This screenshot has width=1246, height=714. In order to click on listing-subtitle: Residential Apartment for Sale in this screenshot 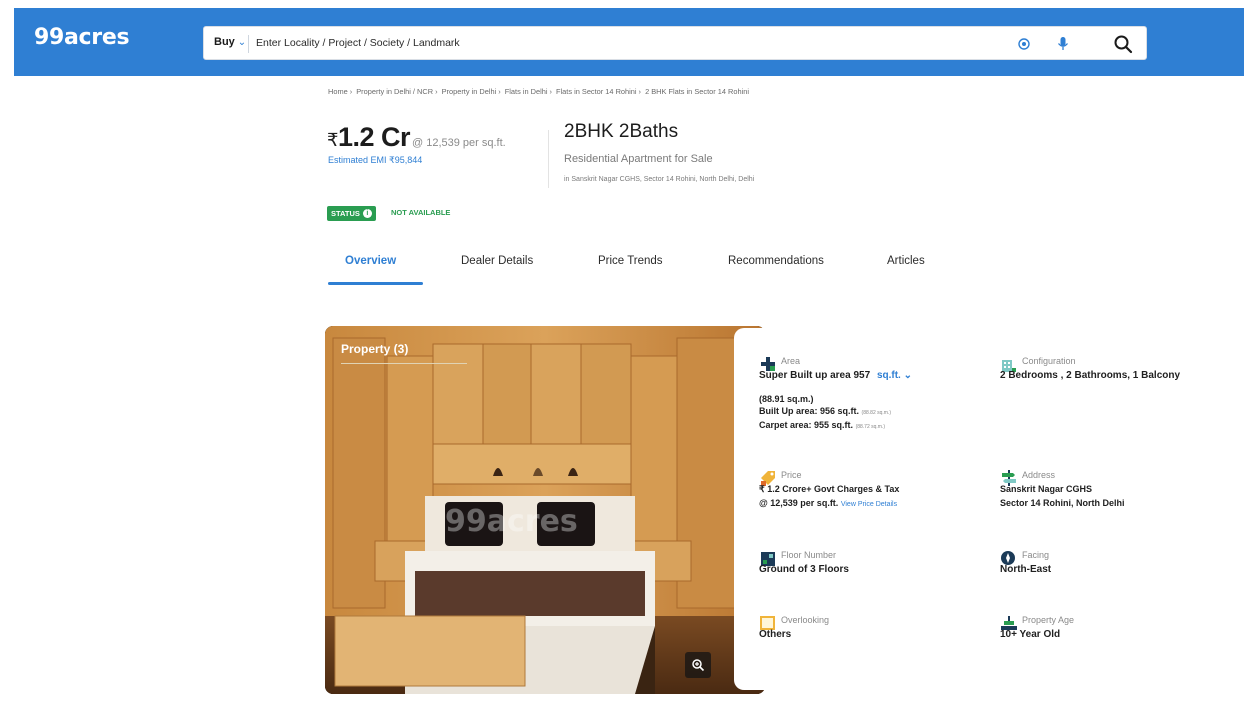, I will do `click(638, 159)`.